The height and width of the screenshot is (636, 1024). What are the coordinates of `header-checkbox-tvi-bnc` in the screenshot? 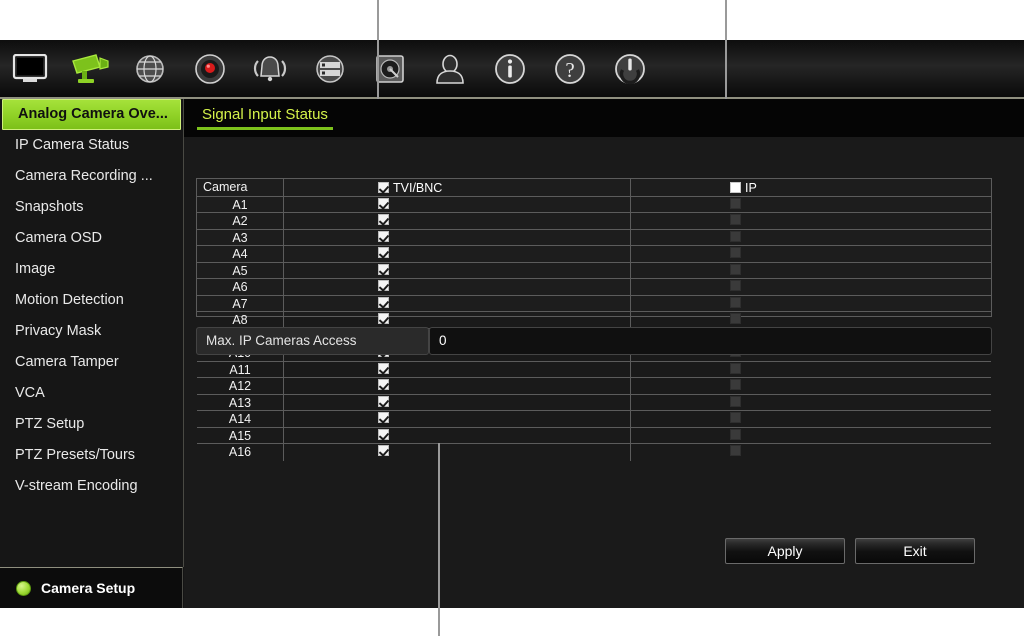 It's located at (383, 187).